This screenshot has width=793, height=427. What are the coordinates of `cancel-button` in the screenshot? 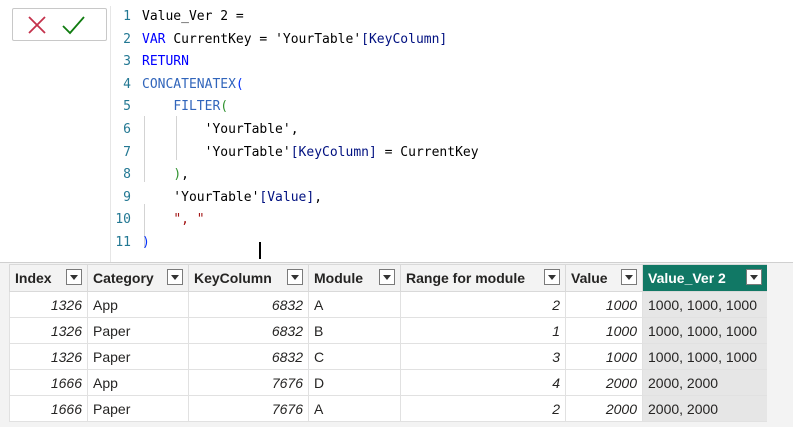 It's located at (37, 25).